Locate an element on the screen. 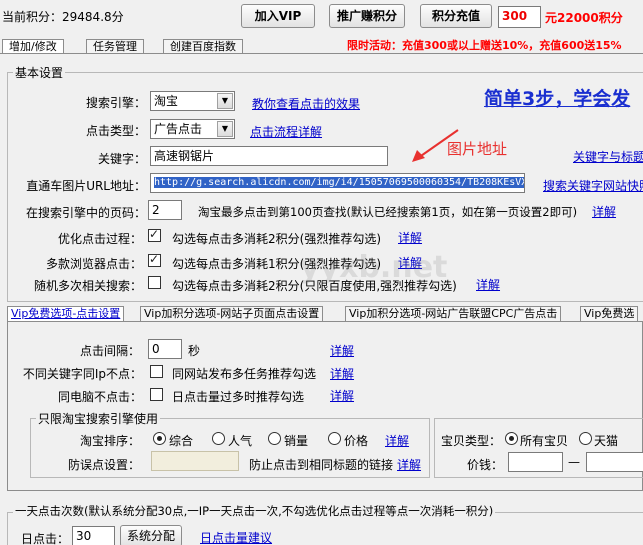 The image size is (643, 545). score-label: 当前积分： is located at coordinates (32, 17).